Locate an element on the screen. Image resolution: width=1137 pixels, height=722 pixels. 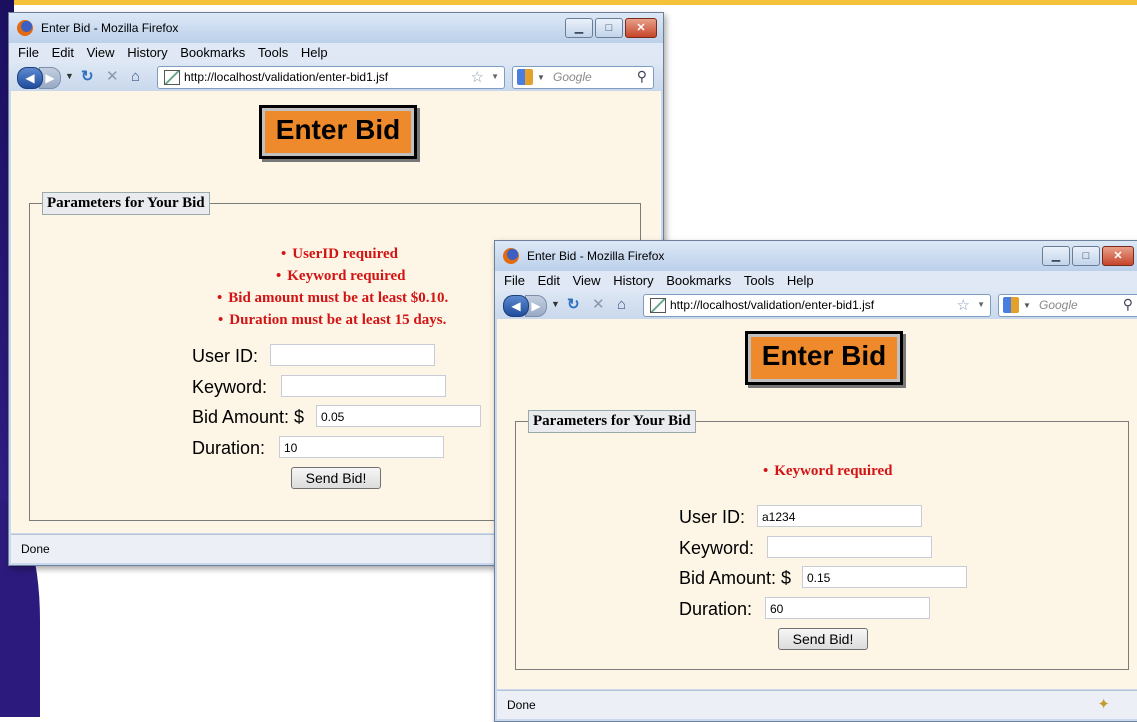
user-id-label: User ID: is located at coordinates (712, 517).